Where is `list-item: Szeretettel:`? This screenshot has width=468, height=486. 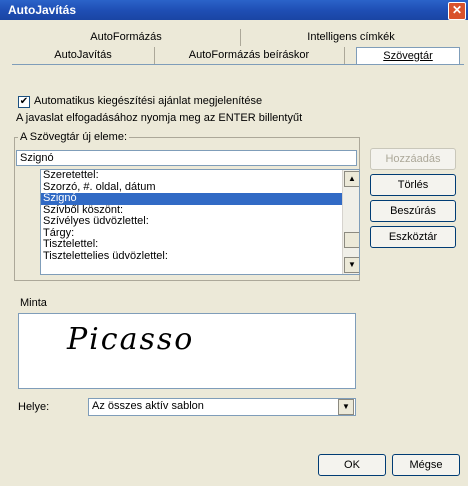 list-item: Szeretettel: is located at coordinates (200, 176).